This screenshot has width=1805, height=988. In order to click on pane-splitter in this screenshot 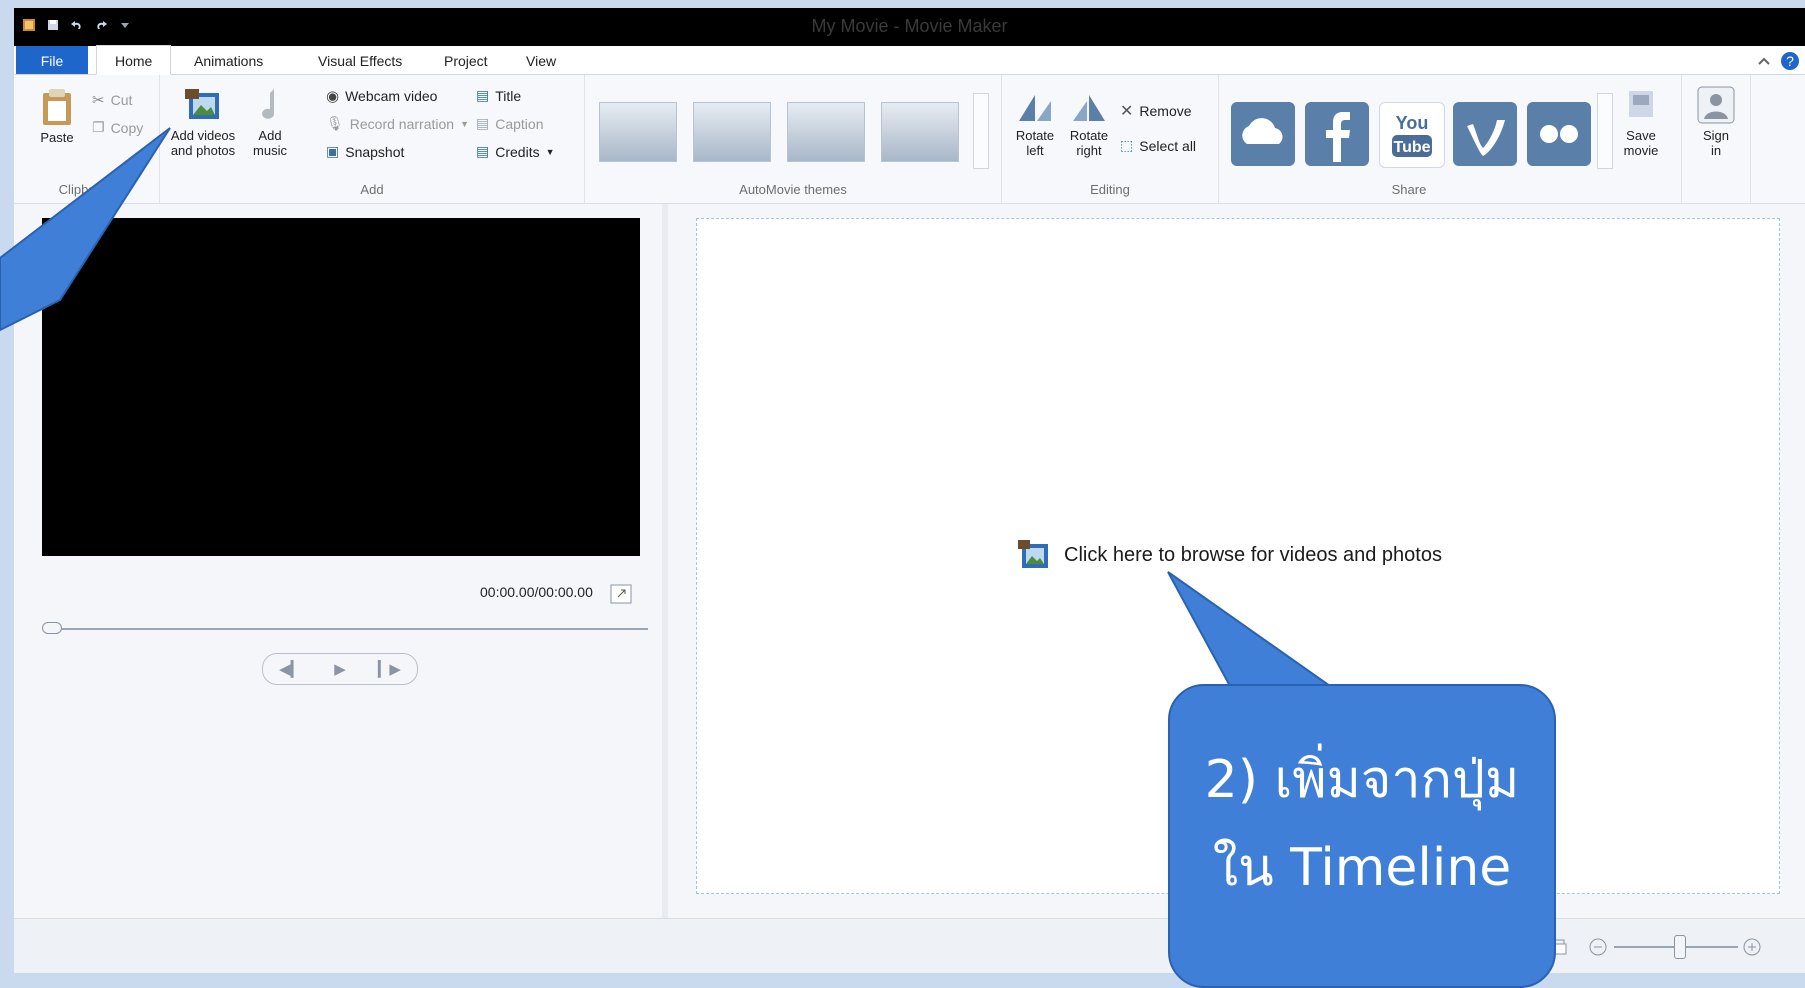, I will do `click(665, 563)`.